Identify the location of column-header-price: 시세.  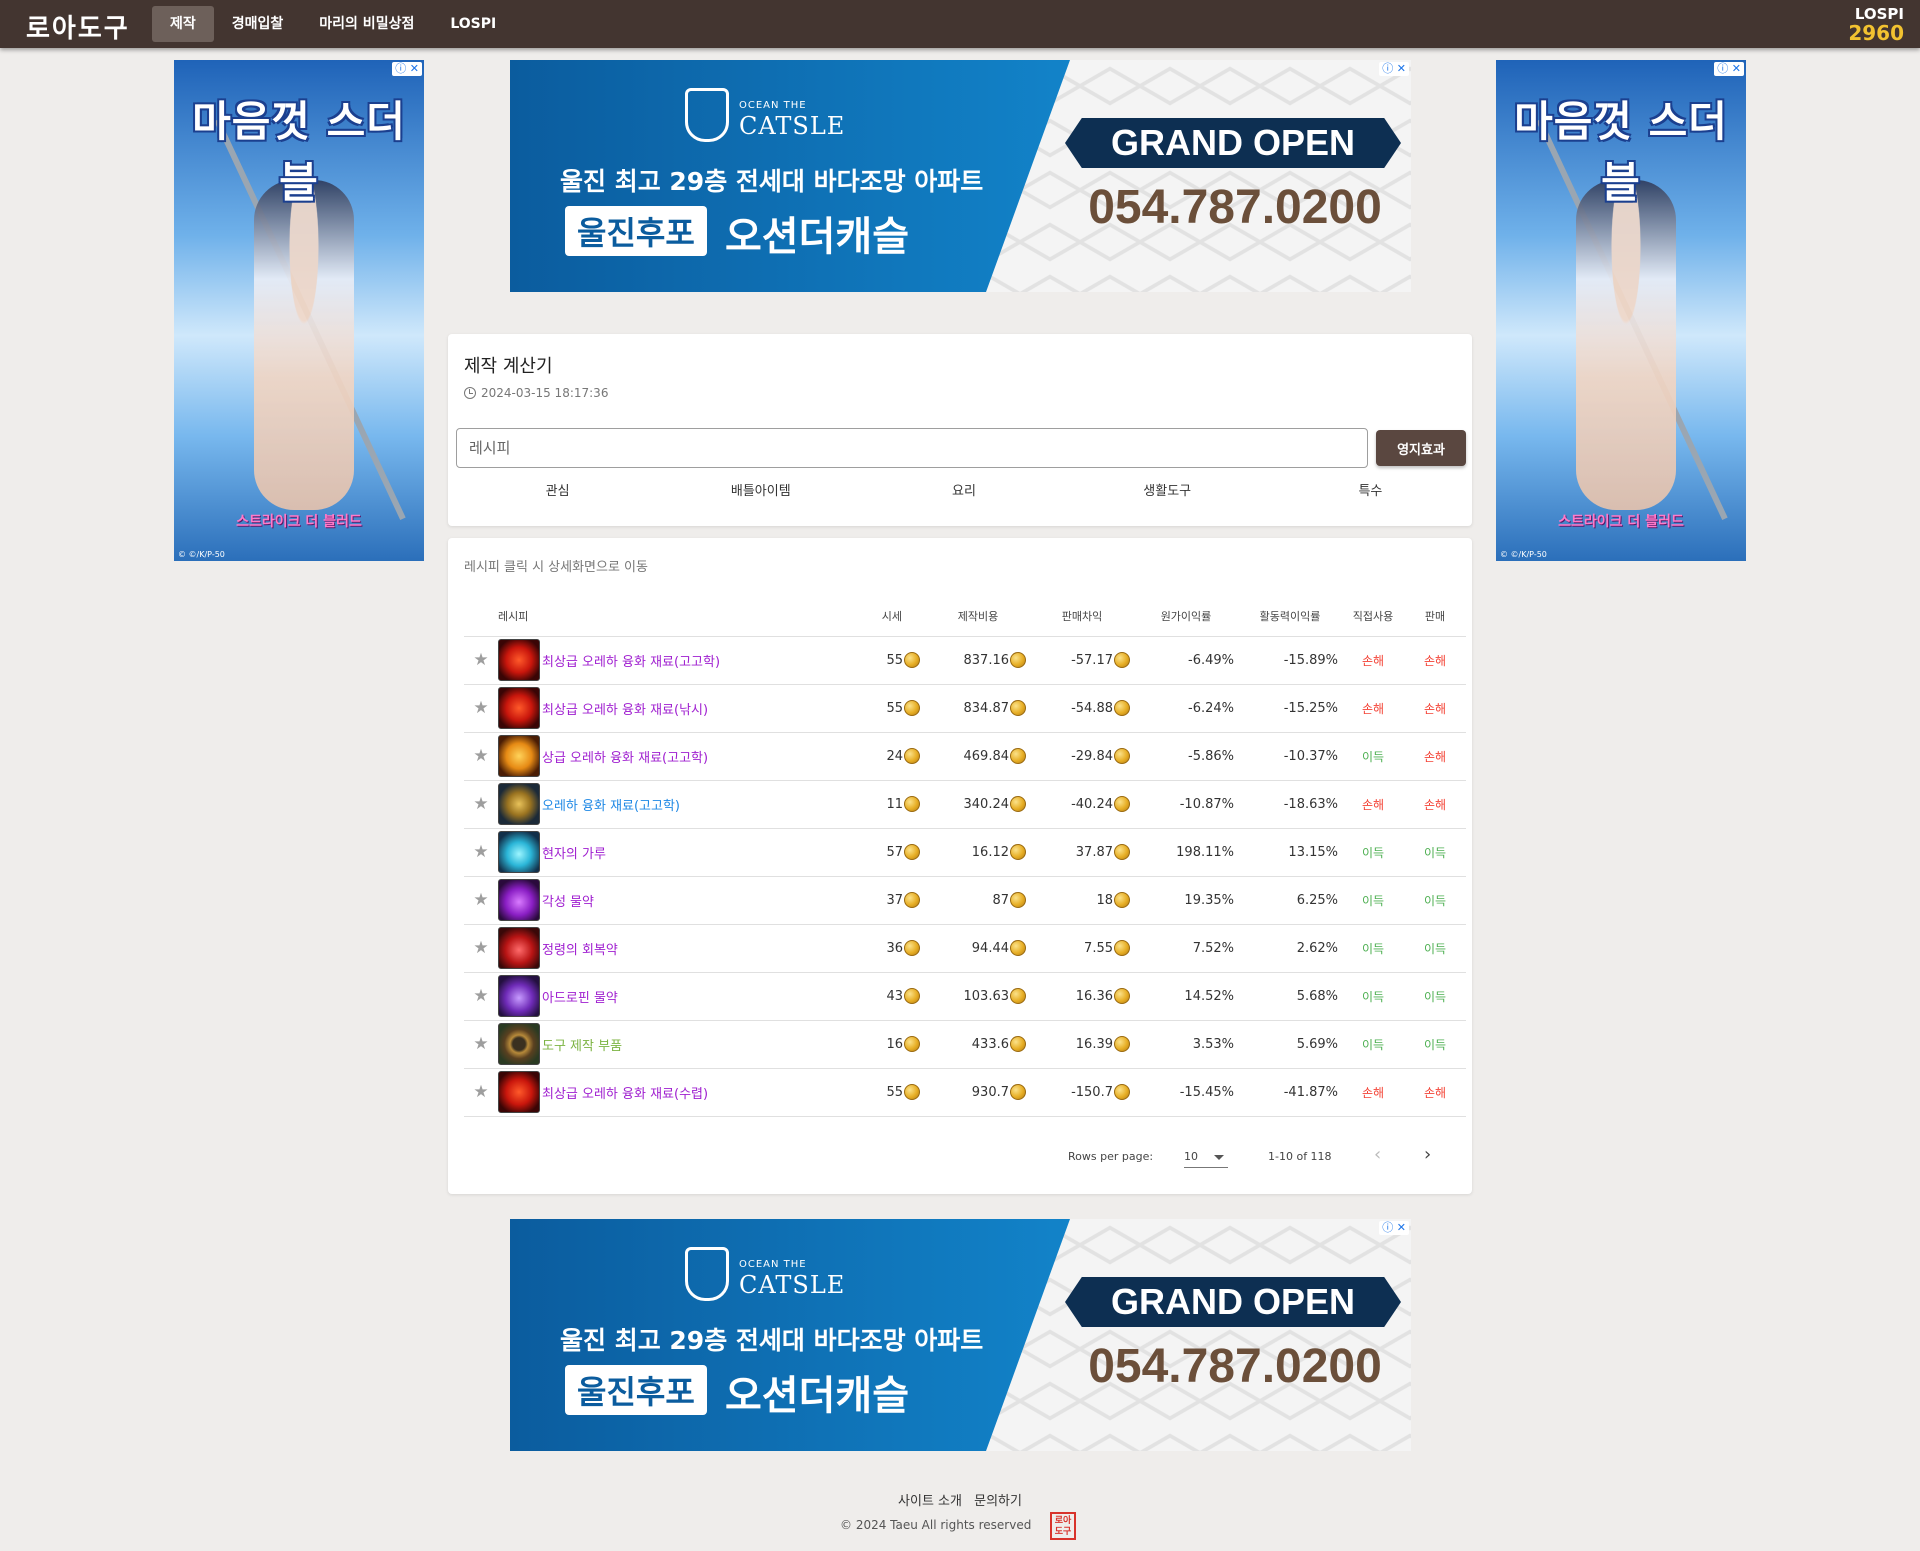
(883, 616).